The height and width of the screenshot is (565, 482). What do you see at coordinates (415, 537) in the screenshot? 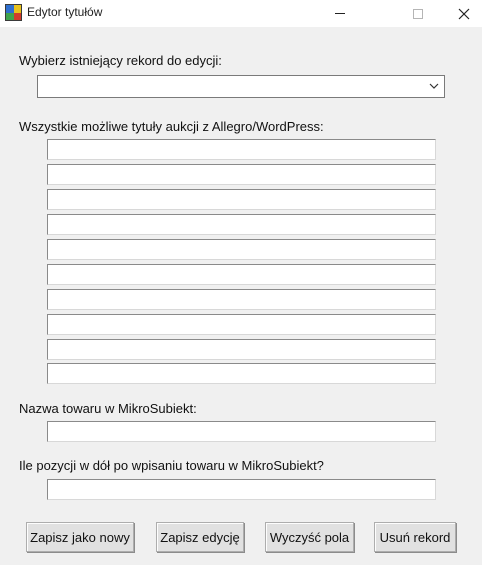
I see `delete-record-button: Usuń rekord` at bounding box center [415, 537].